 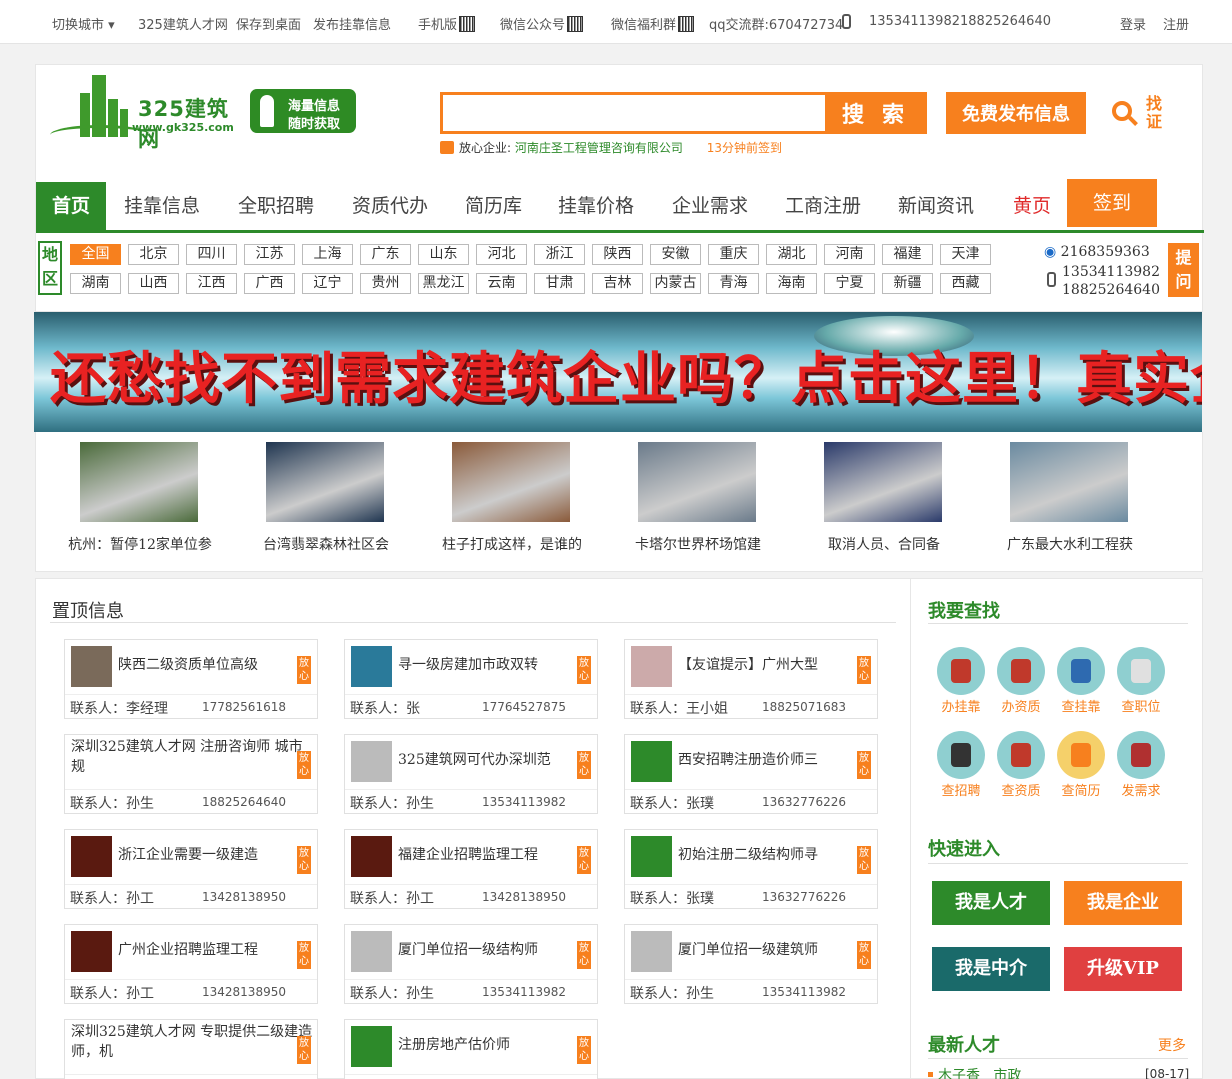 What do you see at coordinates (1140, 115) in the screenshot?
I see `find-cert-link: 找证` at bounding box center [1140, 115].